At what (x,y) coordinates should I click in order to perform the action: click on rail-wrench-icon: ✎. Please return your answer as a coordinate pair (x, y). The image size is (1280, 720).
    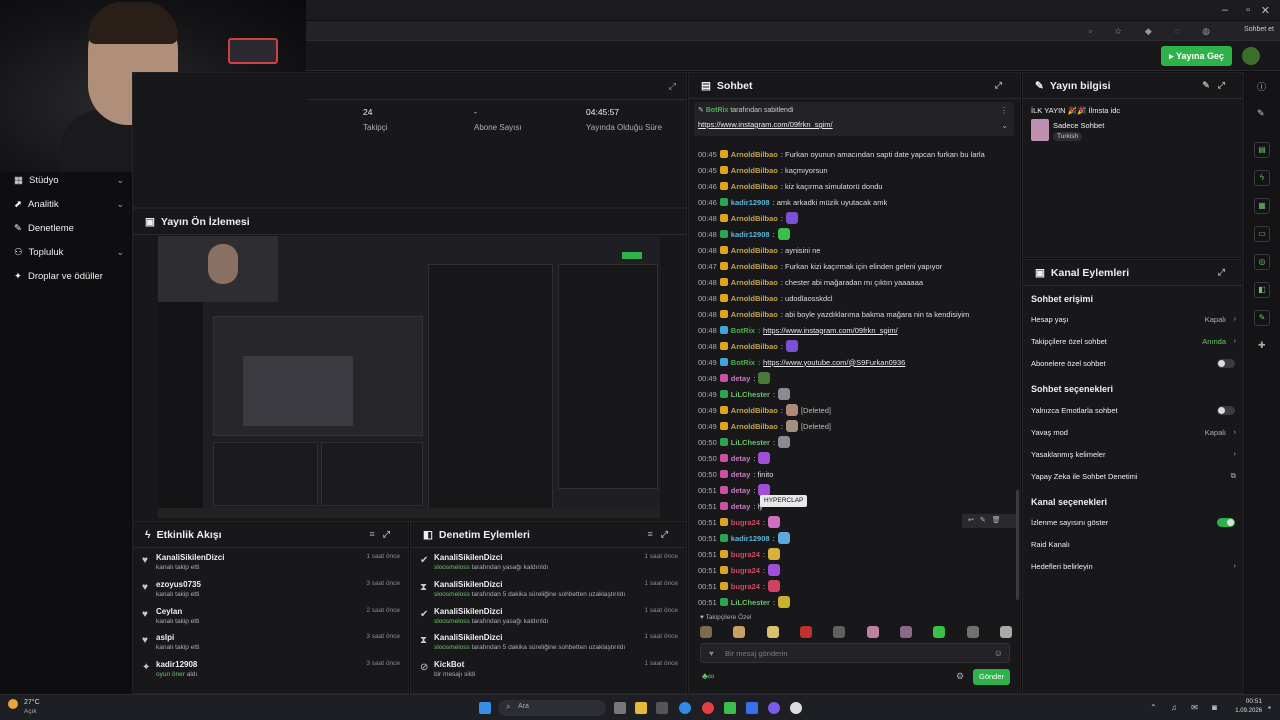
    Looking at the image, I should click on (1262, 318).